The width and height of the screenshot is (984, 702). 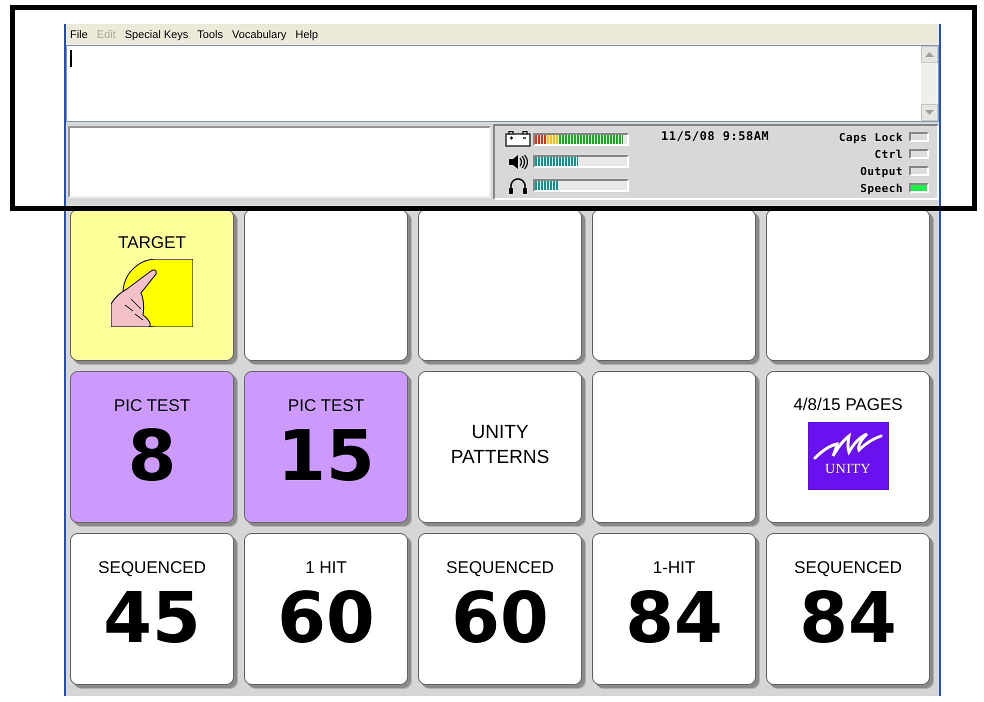 I want to click on indicator-label: Ctrl, so click(x=888, y=154).